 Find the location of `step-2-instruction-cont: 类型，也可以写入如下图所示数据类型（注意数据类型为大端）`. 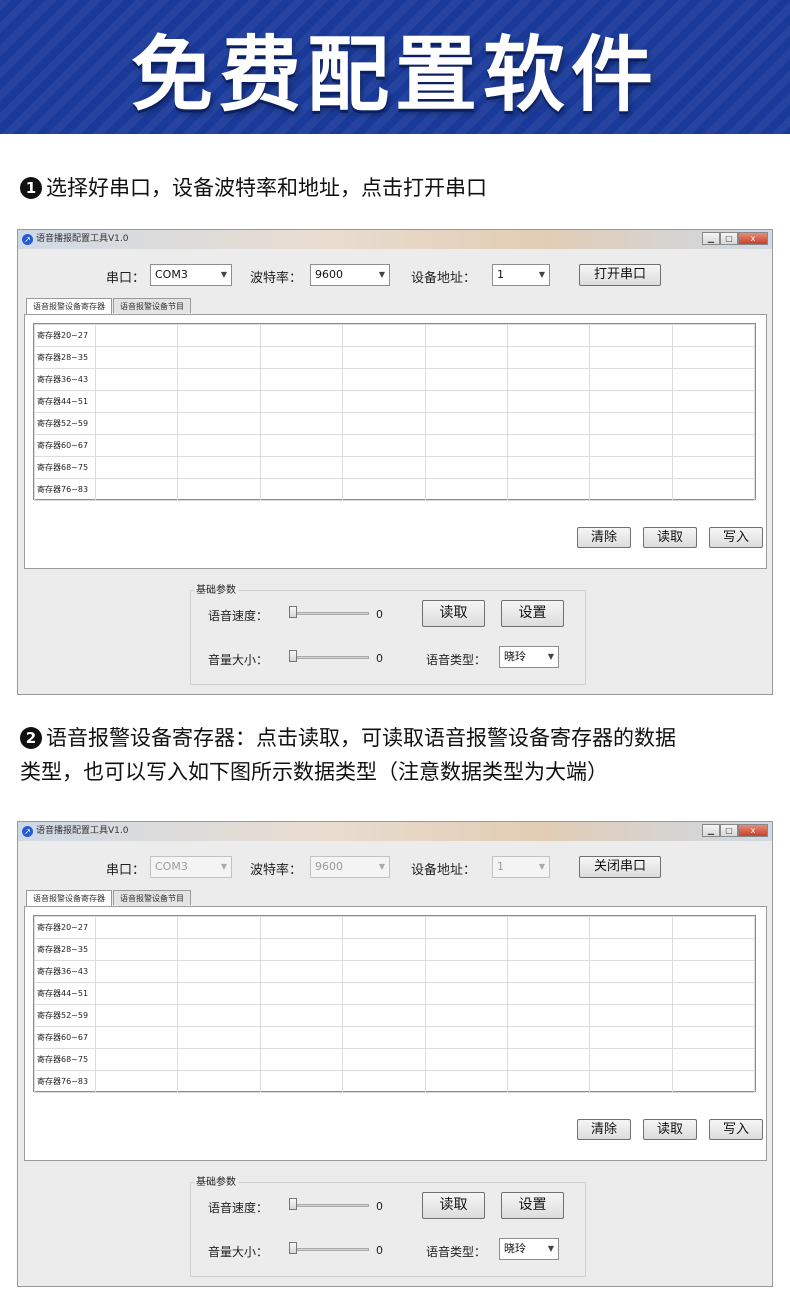

step-2-instruction-cont: 类型，也可以写入如下图所示数据类型（注意数据类型为大端） is located at coordinates (314, 772).